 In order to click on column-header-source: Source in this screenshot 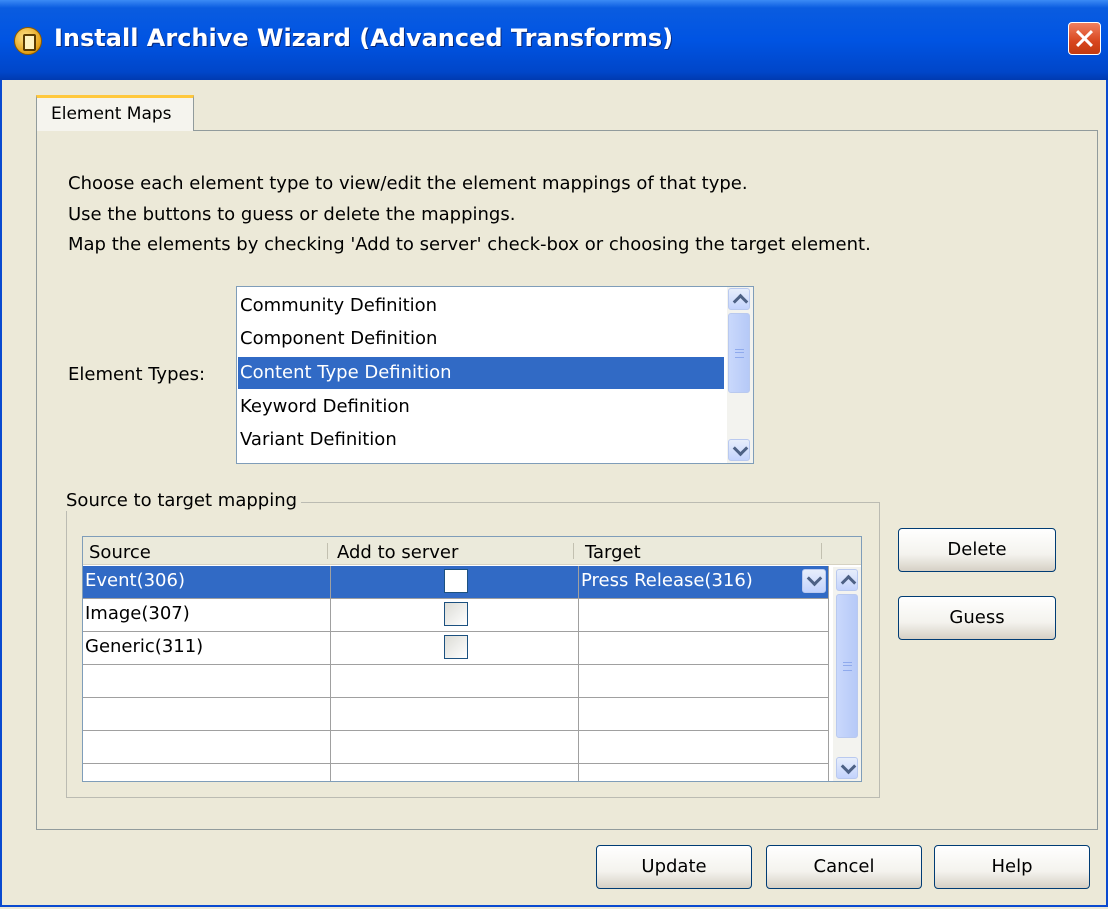, I will do `click(207, 551)`.